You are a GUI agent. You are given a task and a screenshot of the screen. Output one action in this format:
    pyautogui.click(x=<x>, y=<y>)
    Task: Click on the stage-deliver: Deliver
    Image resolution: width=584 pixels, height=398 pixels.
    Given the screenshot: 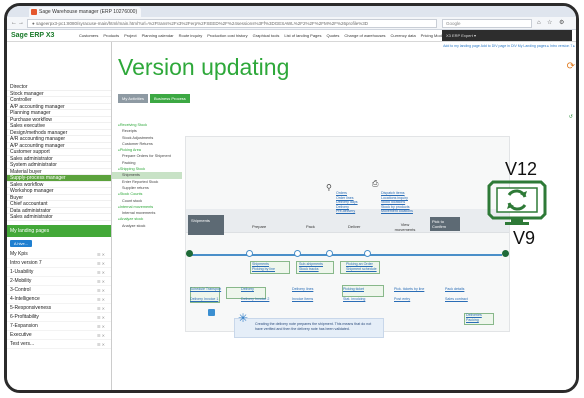 What is the action you would take?
    pyautogui.click(x=354, y=226)
    